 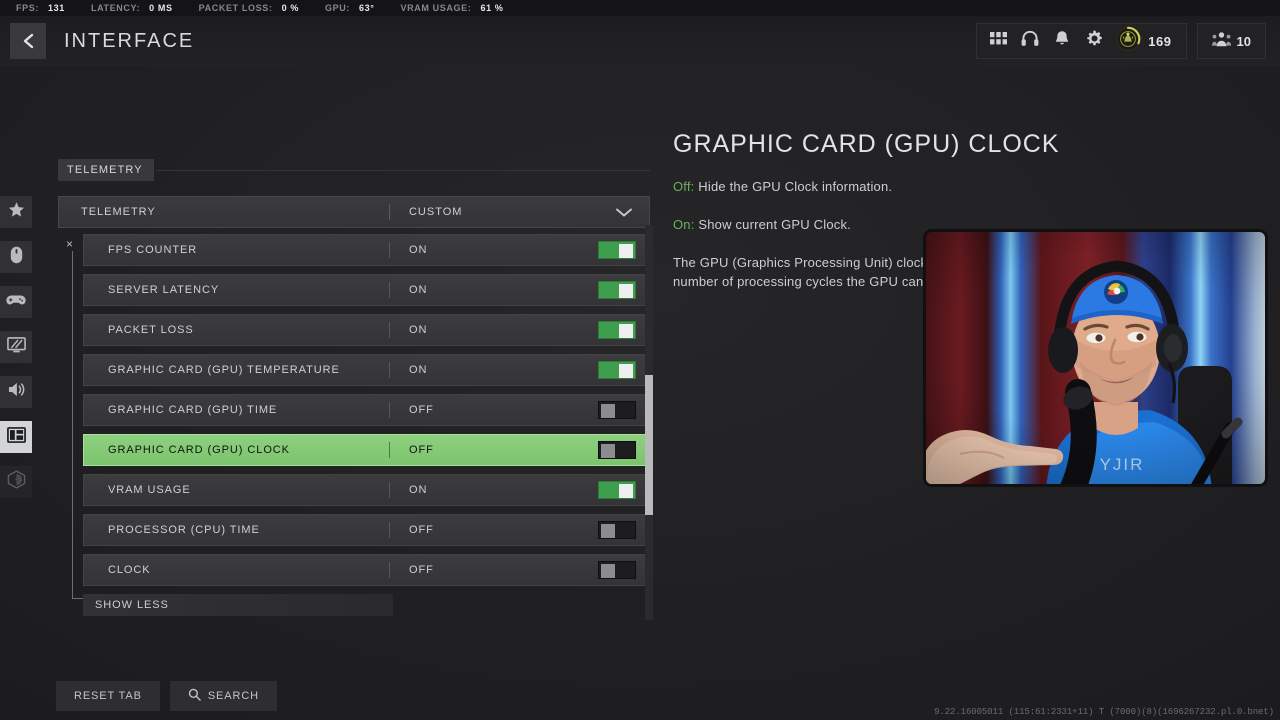 I want to click on settings-button, so click(x=1094, y=41).